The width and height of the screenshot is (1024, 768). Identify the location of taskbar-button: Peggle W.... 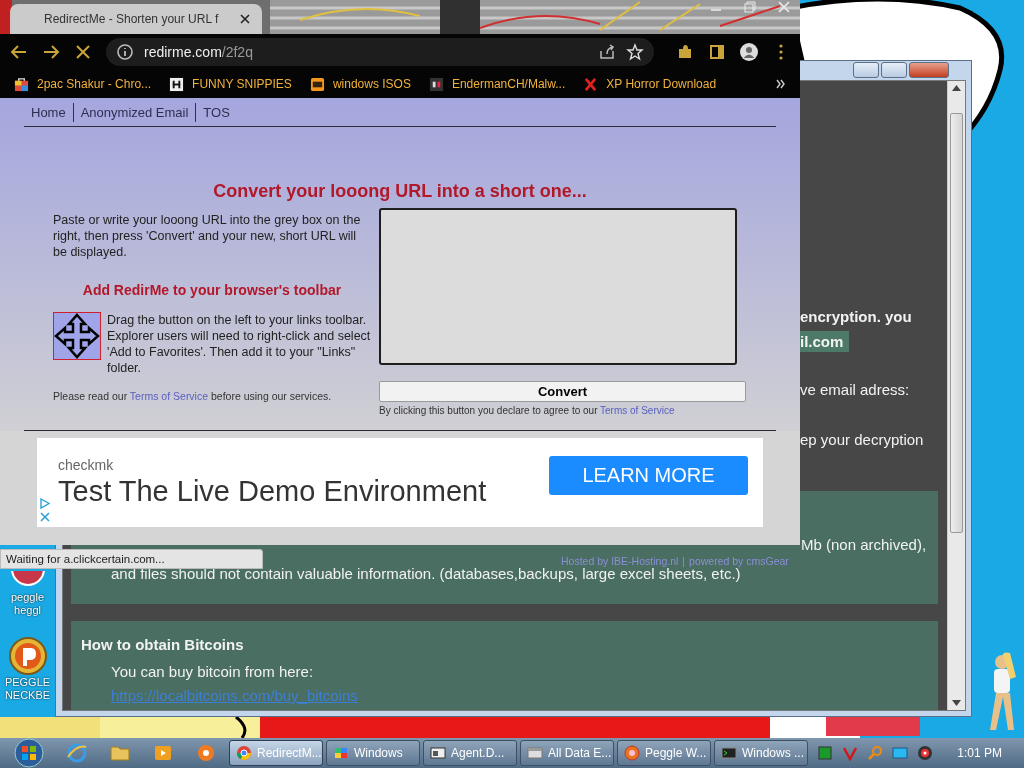
(664, 753).